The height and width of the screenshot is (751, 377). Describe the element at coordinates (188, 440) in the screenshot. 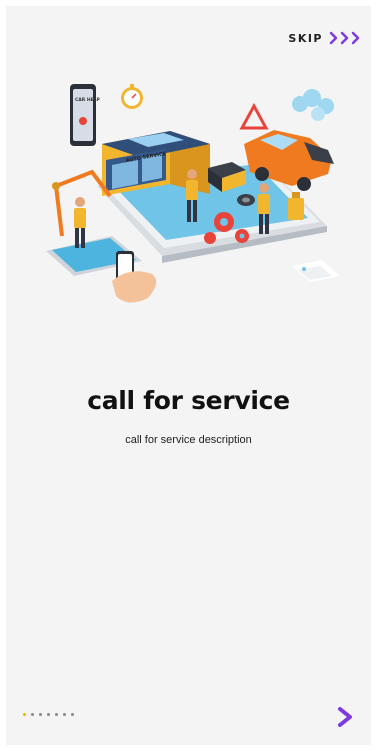

I see `page-description: call for service description` at that location.